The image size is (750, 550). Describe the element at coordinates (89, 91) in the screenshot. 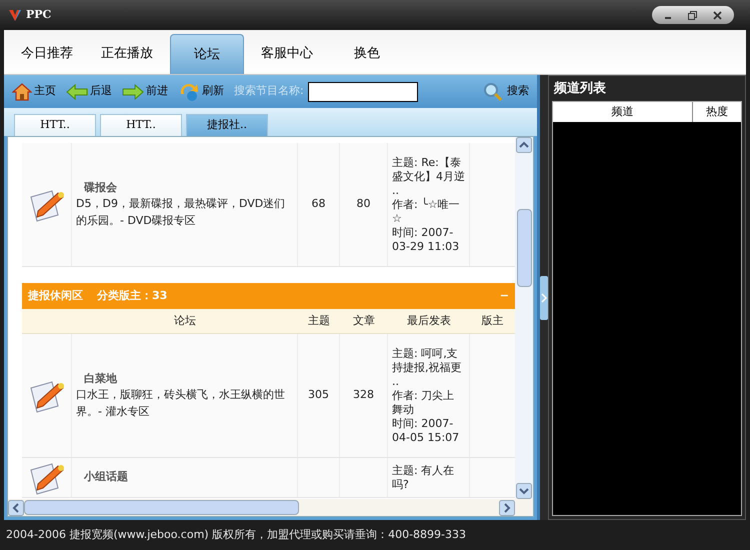

I see `toolbar-button: 后退` at that location.